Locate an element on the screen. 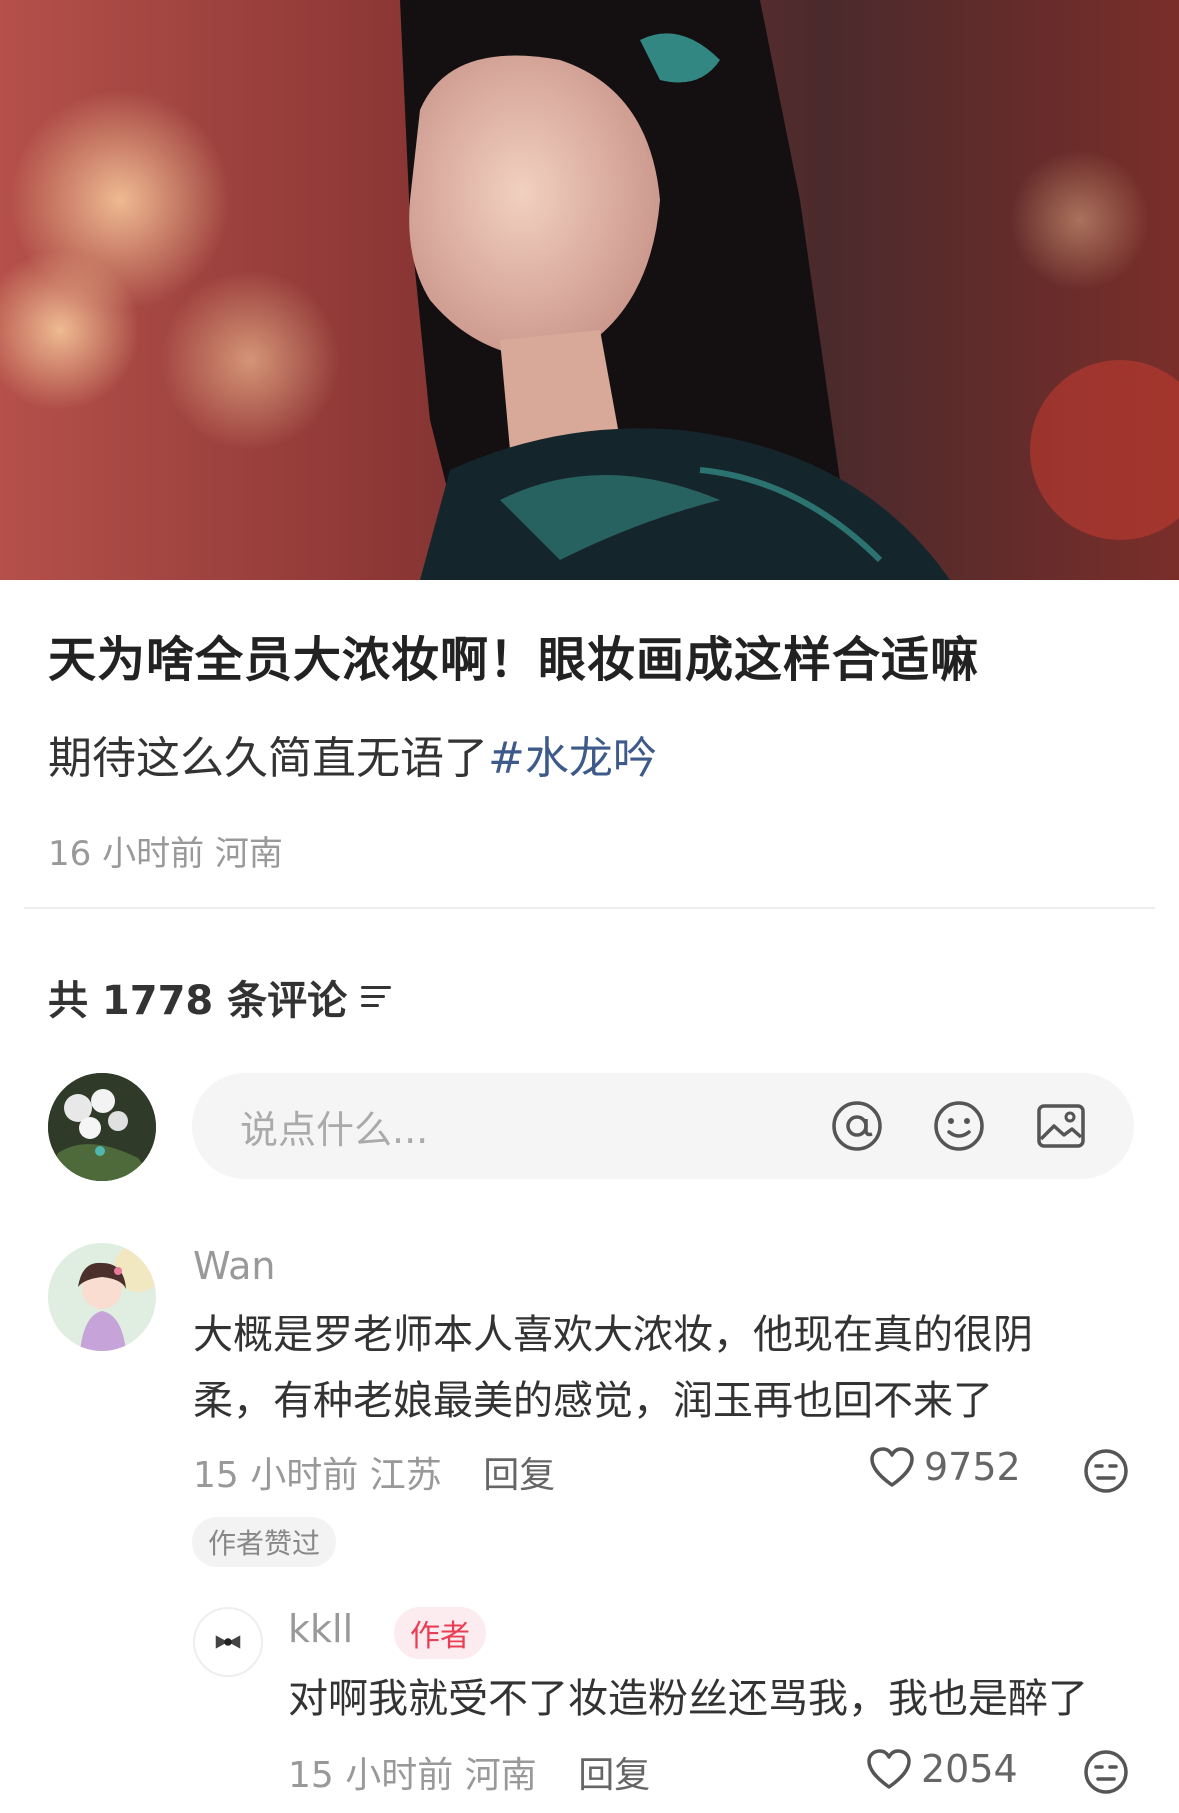  comment-meta: 15 小时前 江苏 回复 is located at coordinates (374, 1472).